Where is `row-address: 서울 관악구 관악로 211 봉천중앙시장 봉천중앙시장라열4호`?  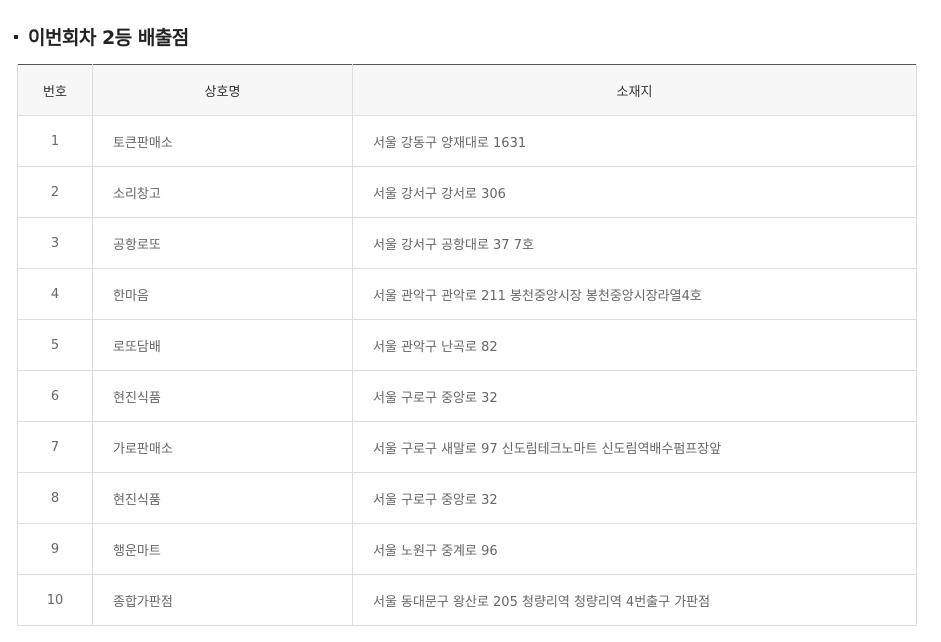
row-address: 서울 관악구 관악로 211 봉천중앙시장 봉천중앙시장라열4호 is located at coordinates (634, 294).